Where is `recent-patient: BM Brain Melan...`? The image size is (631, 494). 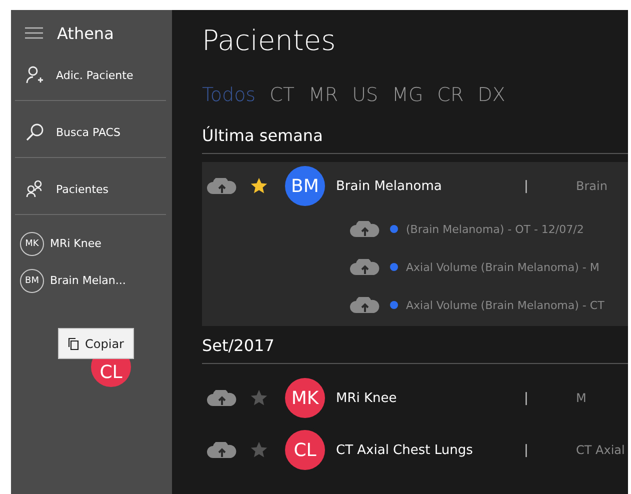 recent-patient: BM Brain Melan... is located at coordinates (96, 280).